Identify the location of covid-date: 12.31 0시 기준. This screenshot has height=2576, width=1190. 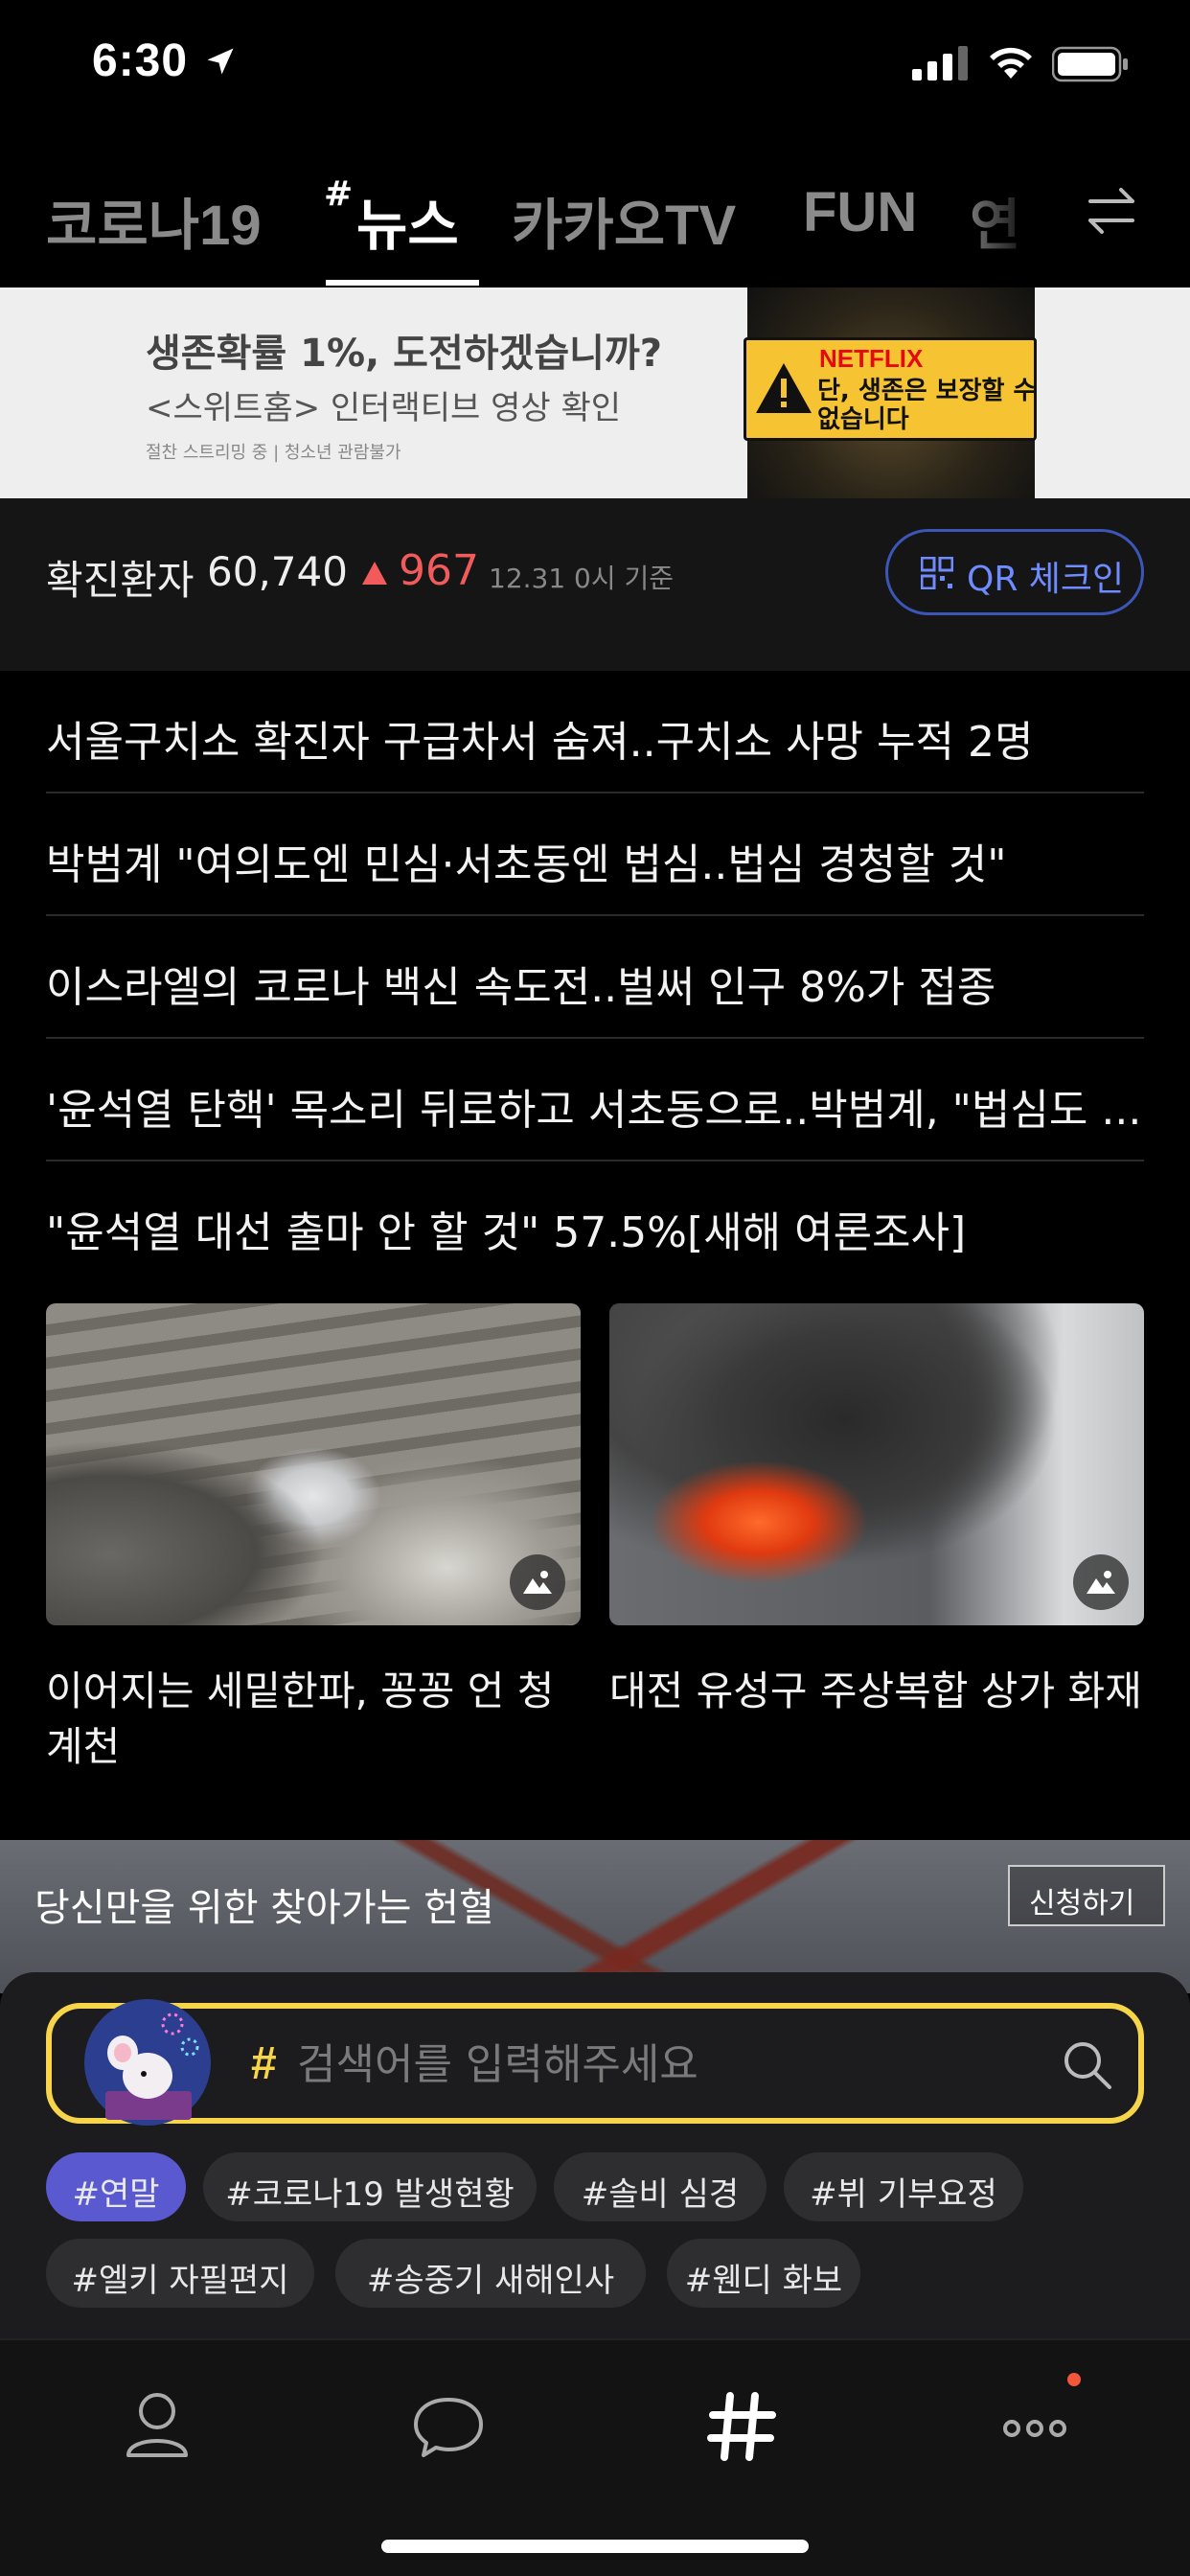
(582, 578).